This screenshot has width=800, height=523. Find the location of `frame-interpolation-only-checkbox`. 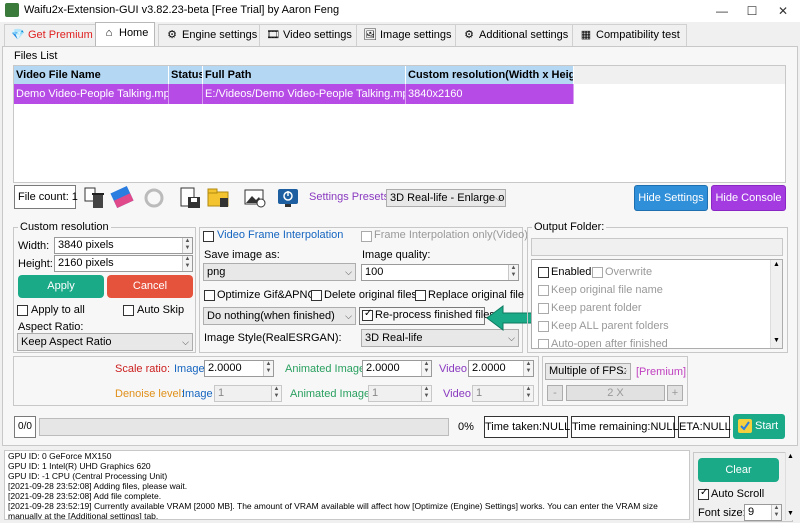

frame-interpolation-only-checkbox is located at coordinates (366, 236).